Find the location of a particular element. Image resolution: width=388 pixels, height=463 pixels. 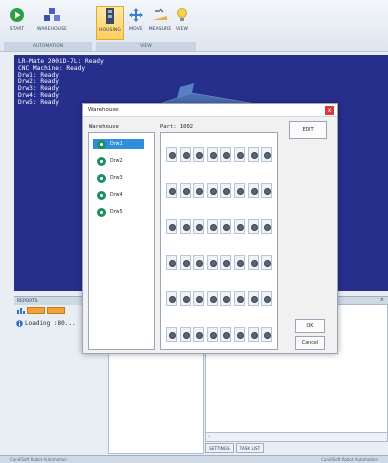

drawer-item-4: Drw4 is located at coordinates (110, 195).